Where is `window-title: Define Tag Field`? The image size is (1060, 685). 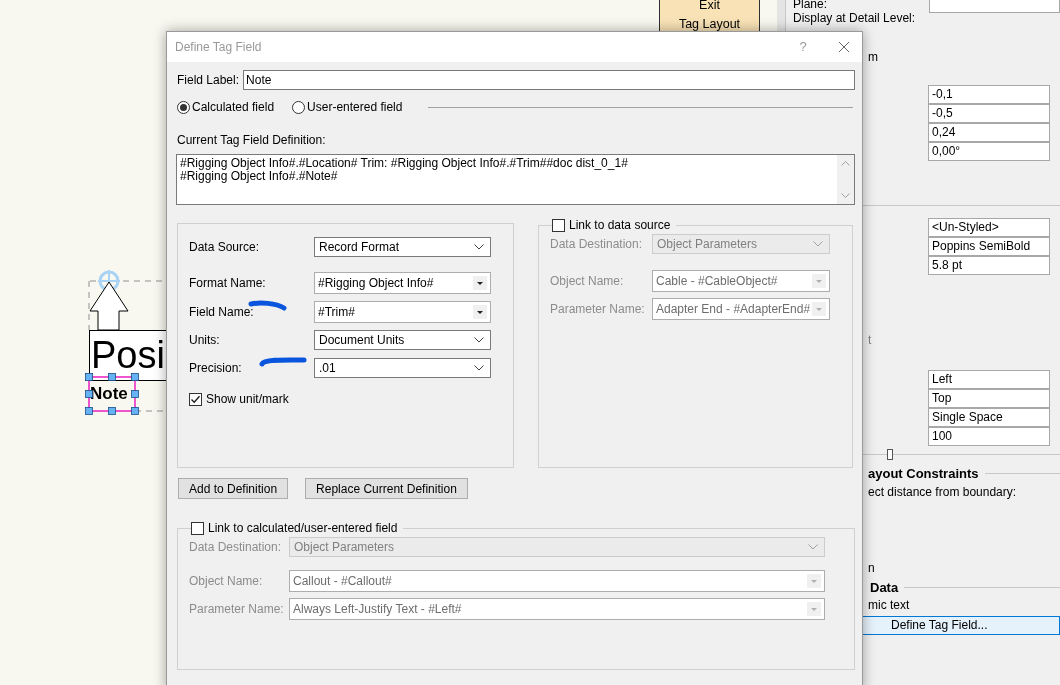 window-title: Define Tag Field is located at coordinates (219, 47).